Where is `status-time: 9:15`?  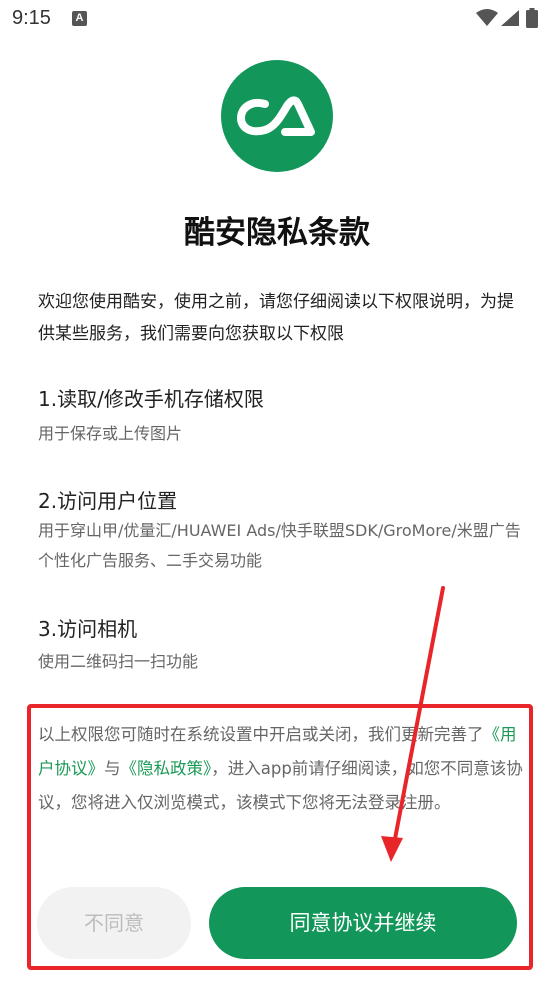 status-time: 9:15 is located at coordinates (31, 18).